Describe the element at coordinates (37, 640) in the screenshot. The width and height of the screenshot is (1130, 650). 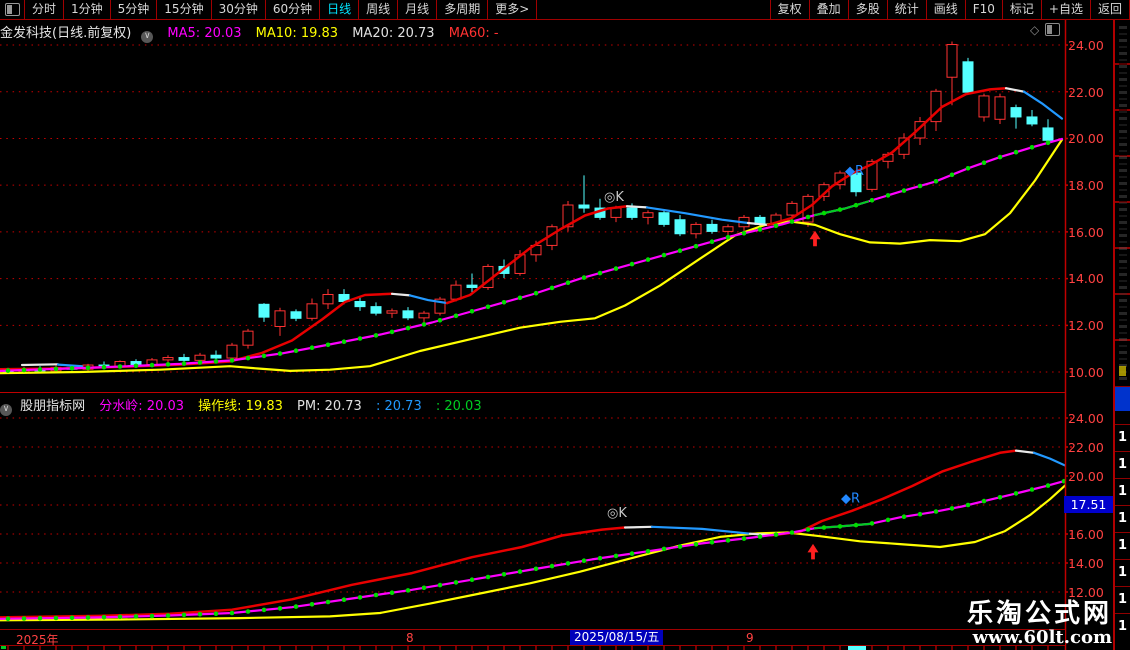
I see `date-year-label: 2025年` at that location.